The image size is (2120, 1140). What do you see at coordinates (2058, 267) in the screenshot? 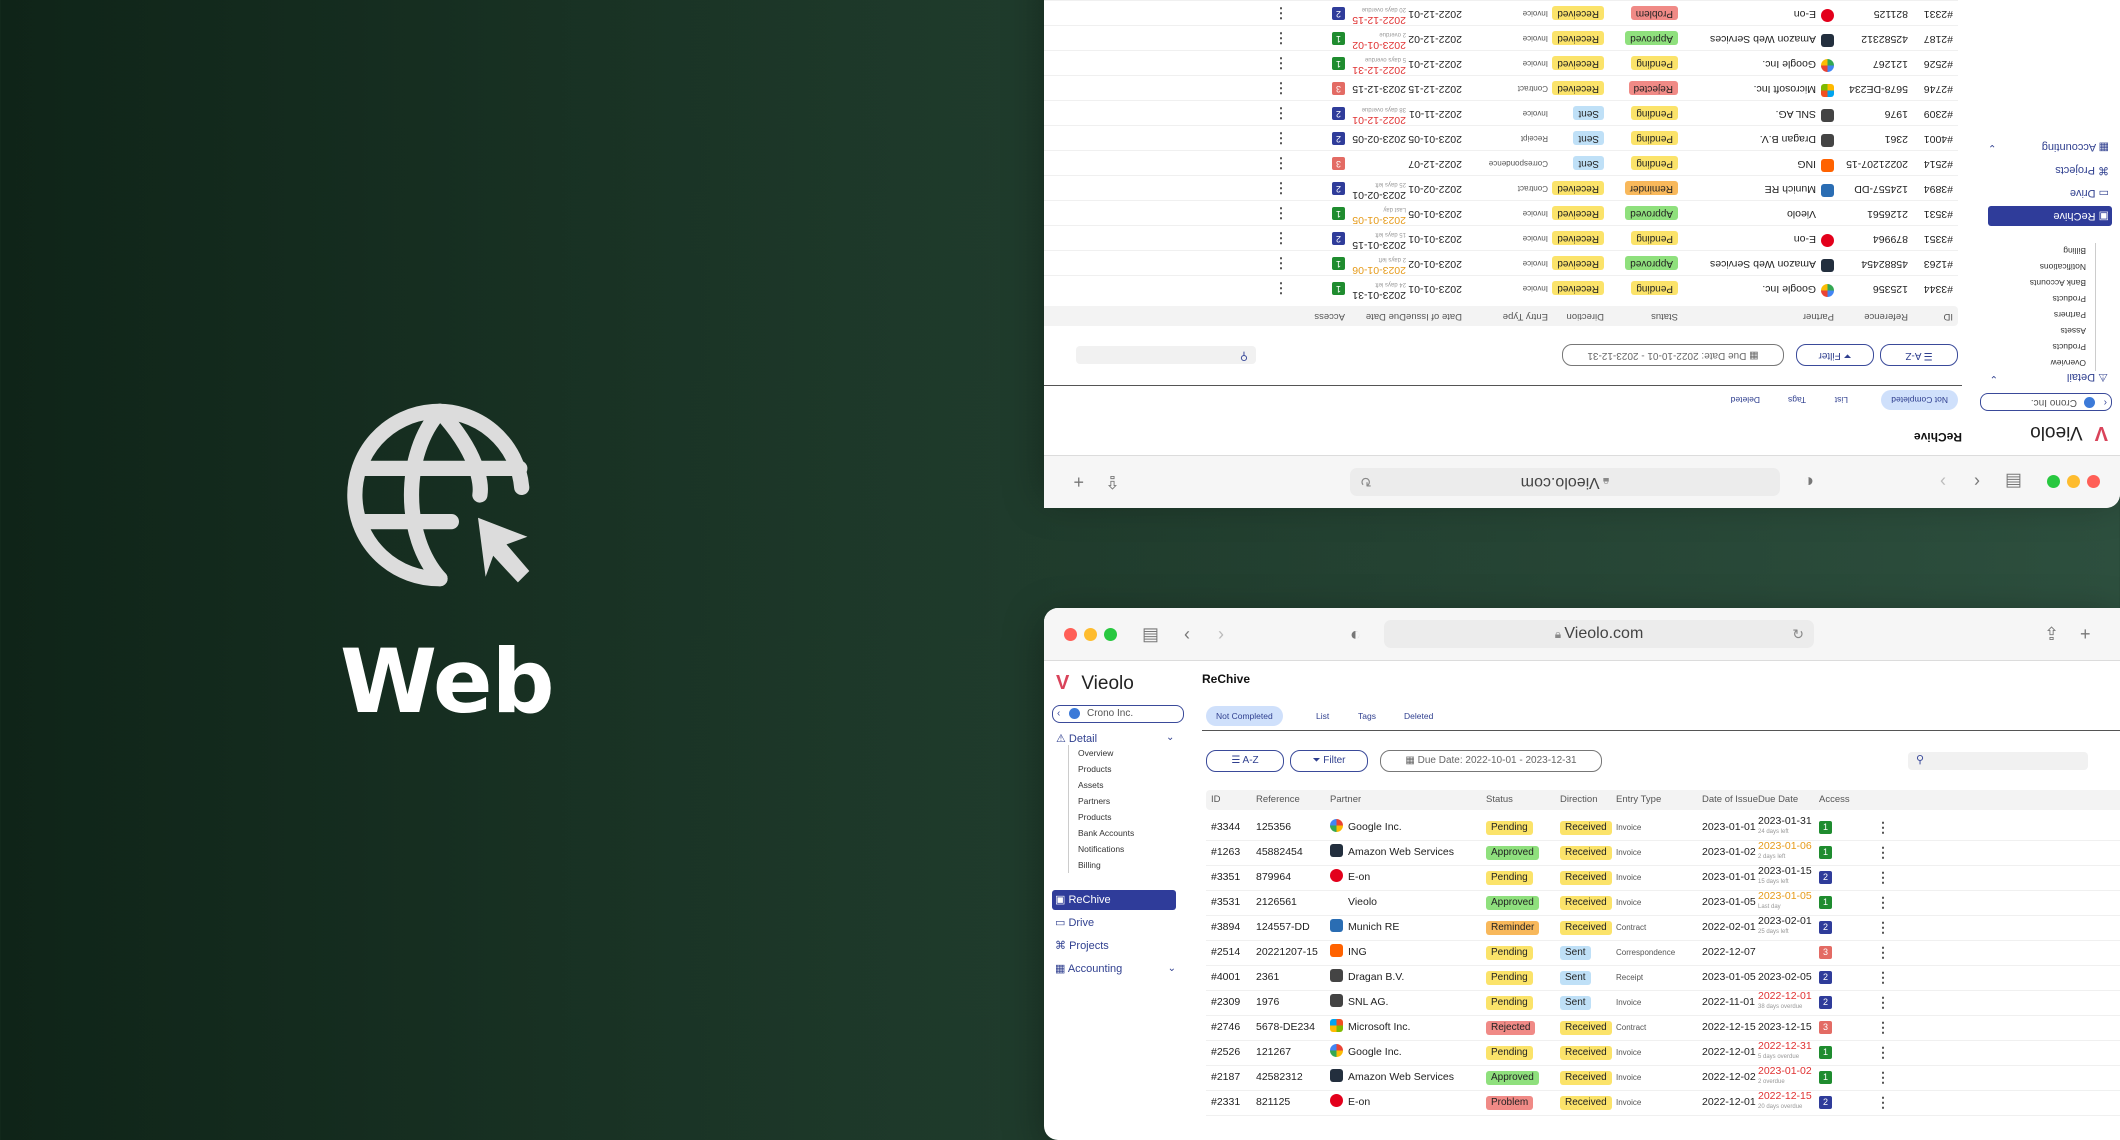
I see `sidebar-subitem: Notifications` at bounding box center [2058, 267].